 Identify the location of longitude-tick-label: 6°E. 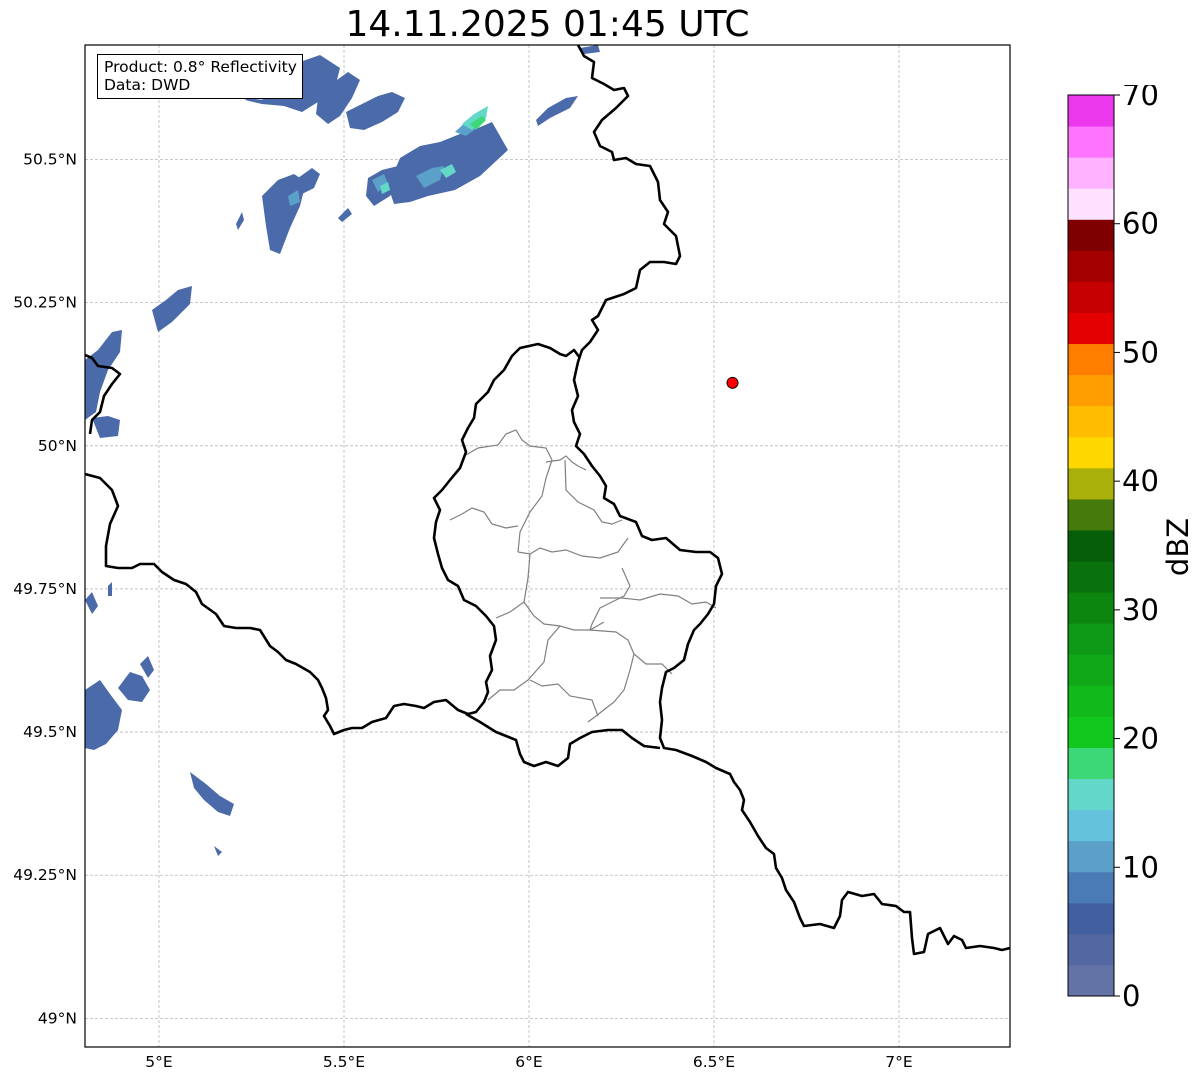
(528, 1062).